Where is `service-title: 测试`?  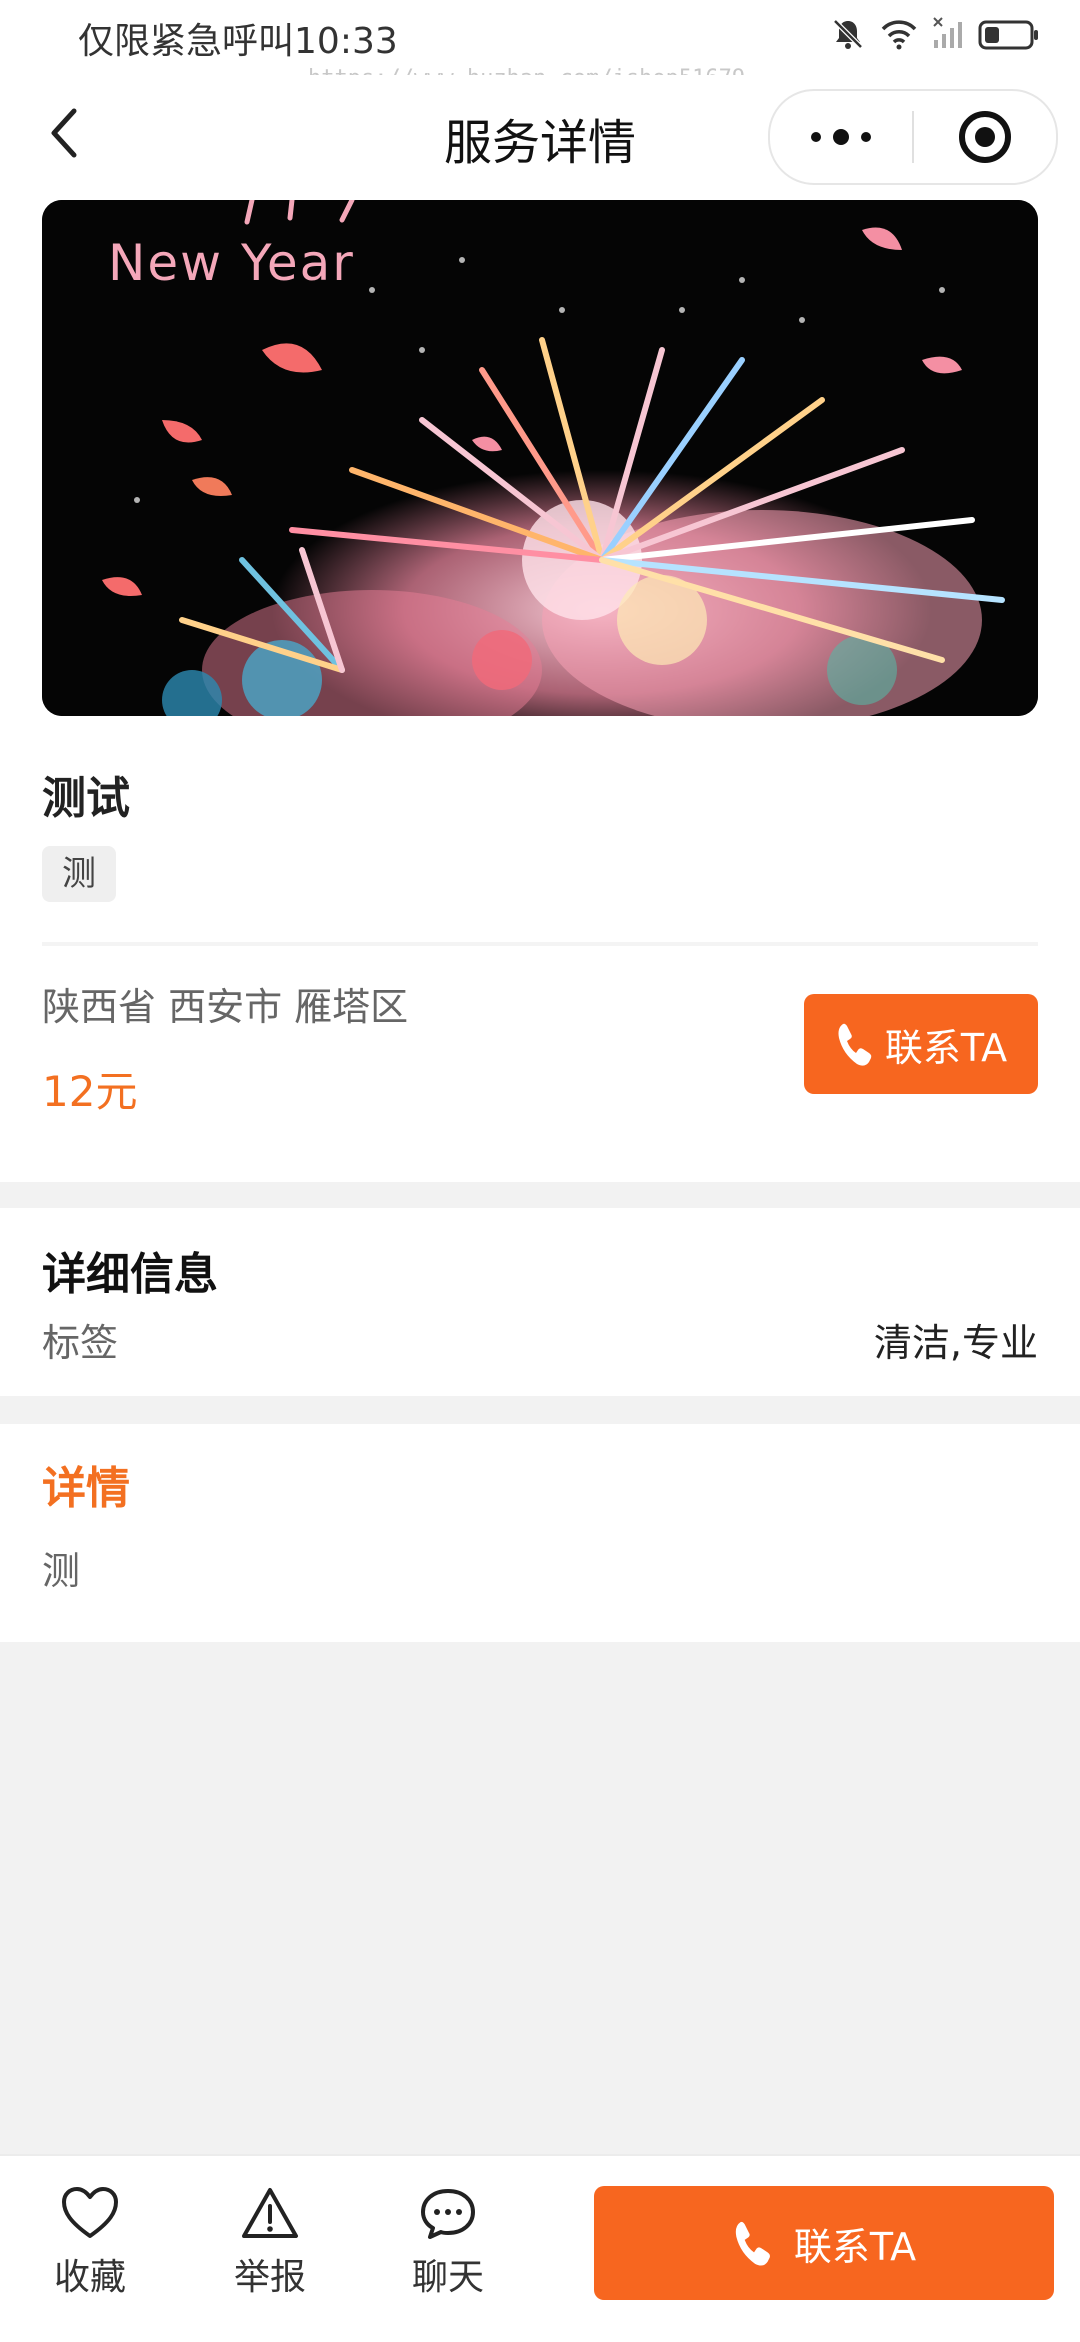
service-title: 测试 is located at coordinates (86, 798).